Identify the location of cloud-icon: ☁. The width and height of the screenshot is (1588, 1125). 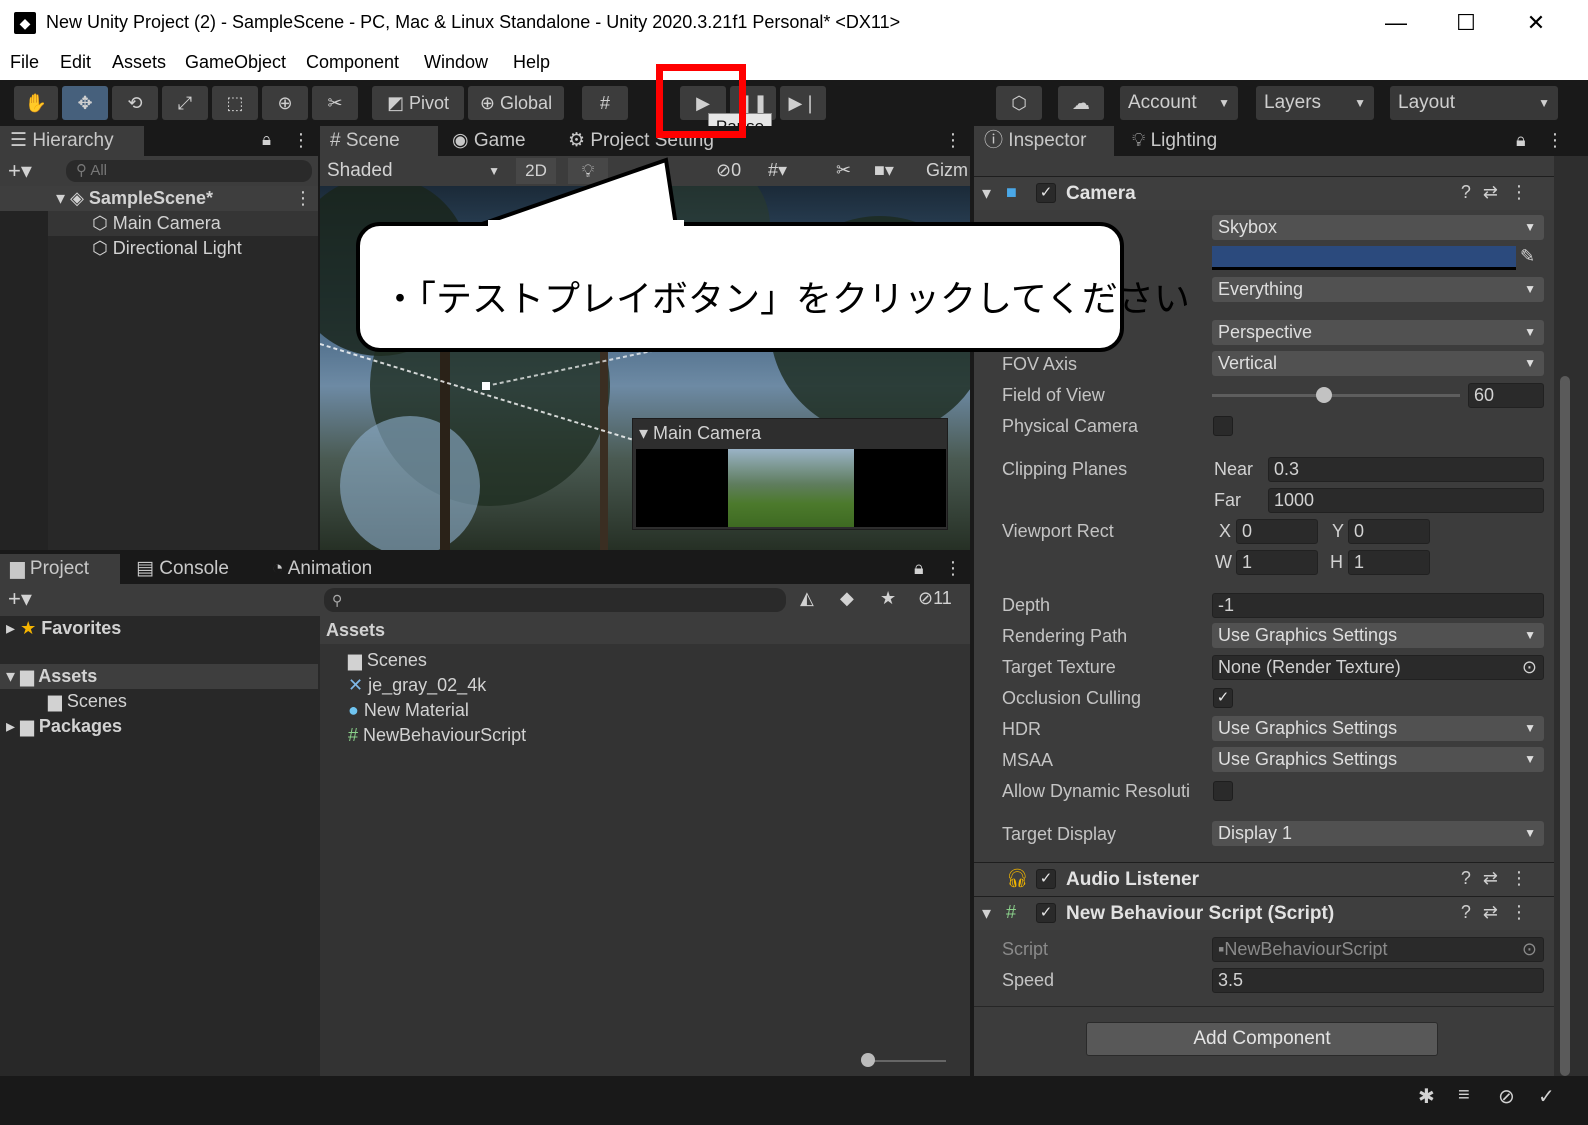
(1081, 103).